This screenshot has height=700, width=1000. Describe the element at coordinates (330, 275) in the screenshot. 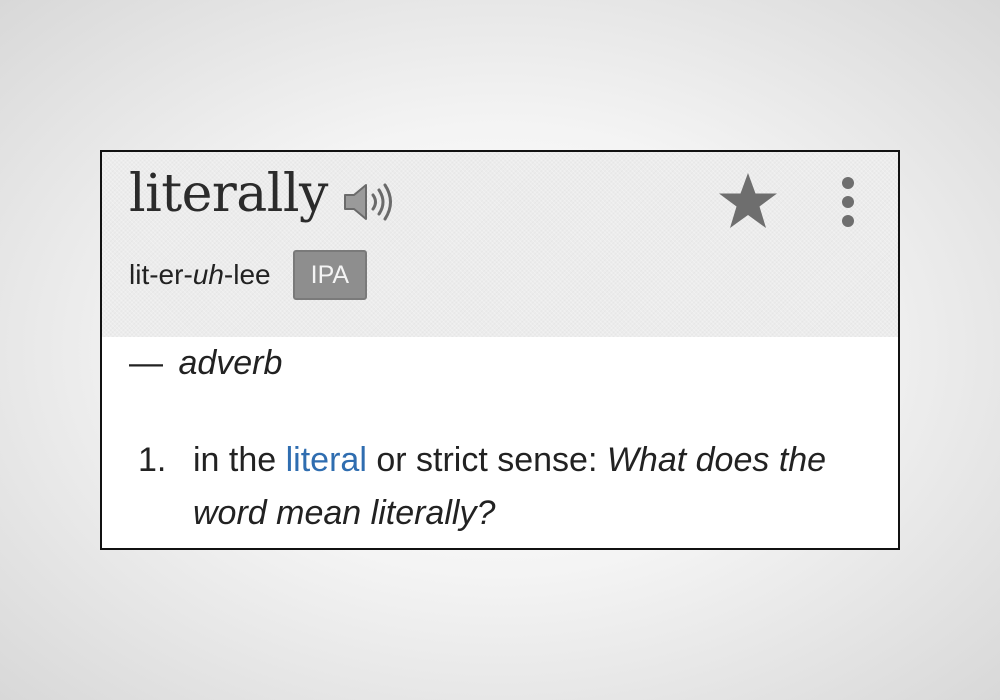

I see `ipa-button: IPA` at that location.